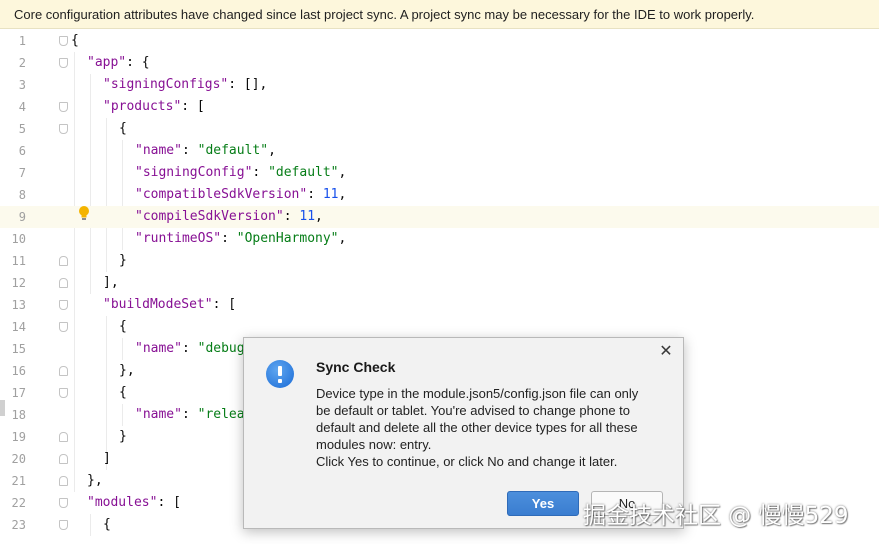 Image resolution: width=879 pixels, height=544 pixels. What do you see at coordinates (439, 173) in the screenshot?
I see `code-line: 7 "signingConfig": "default",` at bounding box center [439, 173].